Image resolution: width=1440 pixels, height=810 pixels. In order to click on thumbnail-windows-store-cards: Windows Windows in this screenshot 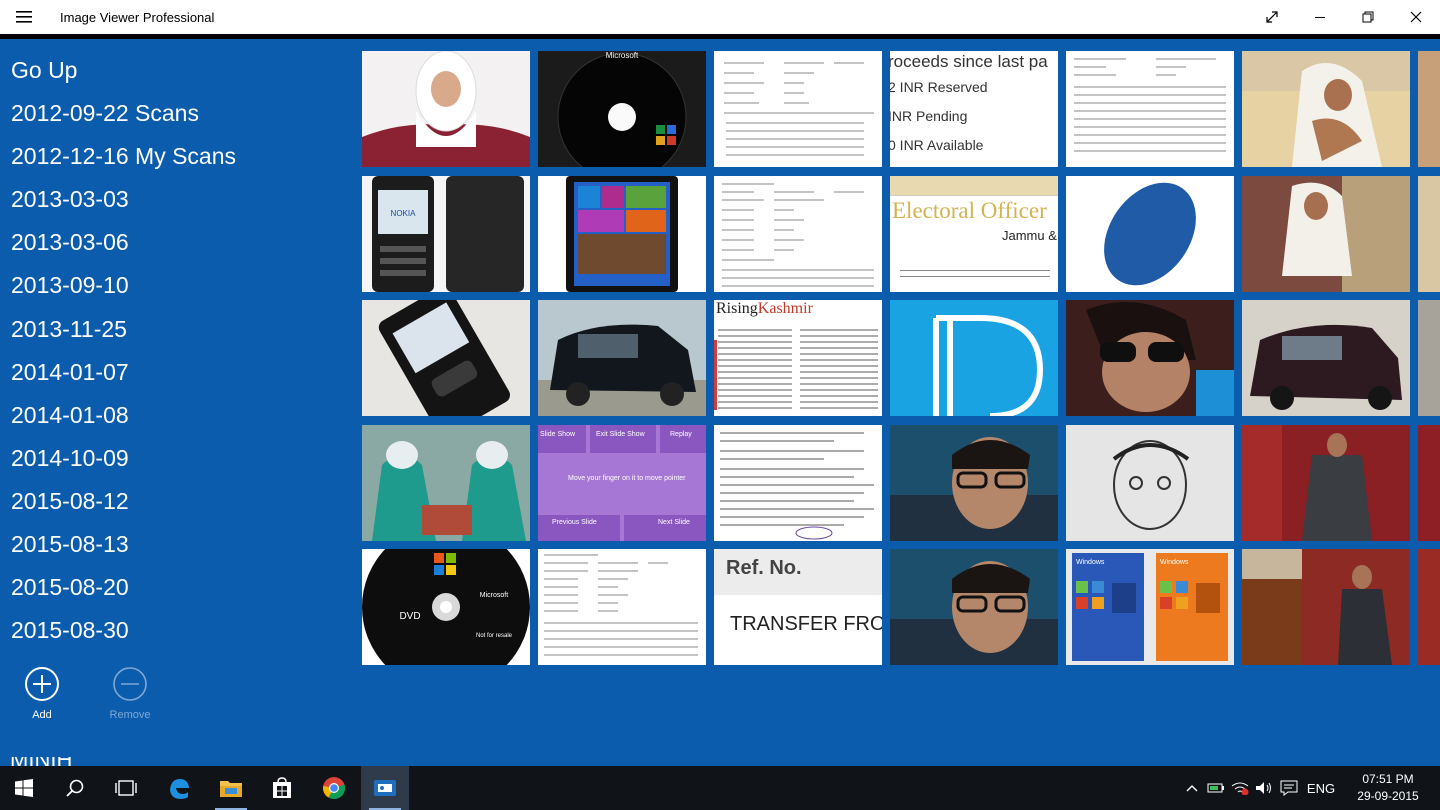, I will do `click(1150, 607)`.